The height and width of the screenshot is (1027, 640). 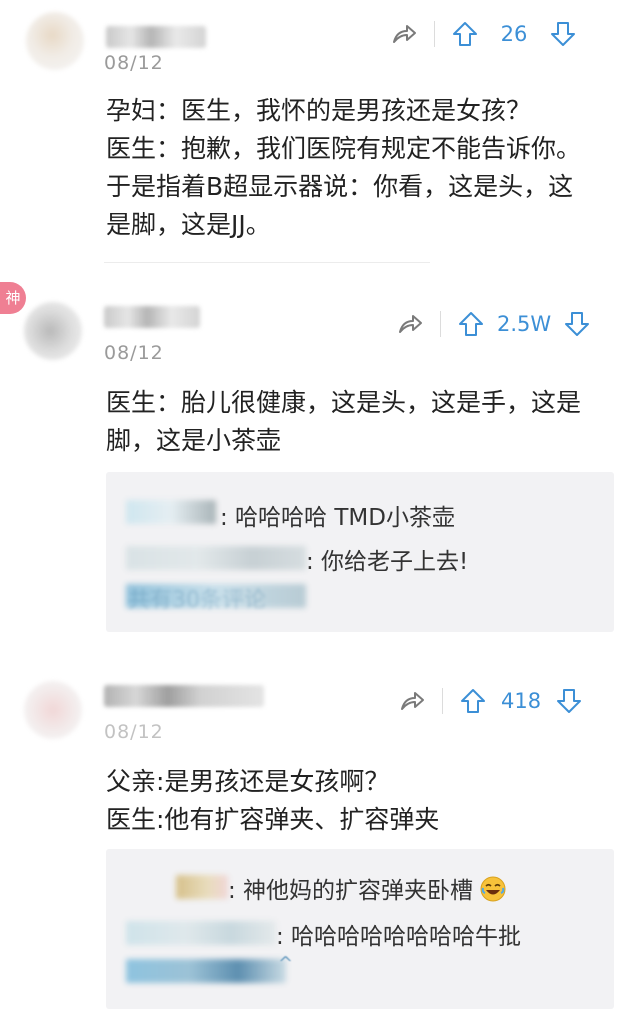 What do you see at coordinates (344, 402) in the screenshot?
I see `comment-line: 医生：胎儿很健康，这是头，这是手，这是` at bounding box center [344, 402].